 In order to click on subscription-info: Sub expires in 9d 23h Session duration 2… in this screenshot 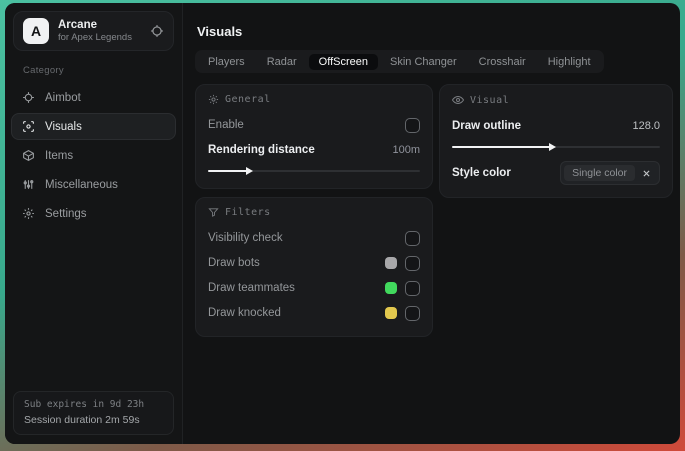, I will do `click(93, 413)`.